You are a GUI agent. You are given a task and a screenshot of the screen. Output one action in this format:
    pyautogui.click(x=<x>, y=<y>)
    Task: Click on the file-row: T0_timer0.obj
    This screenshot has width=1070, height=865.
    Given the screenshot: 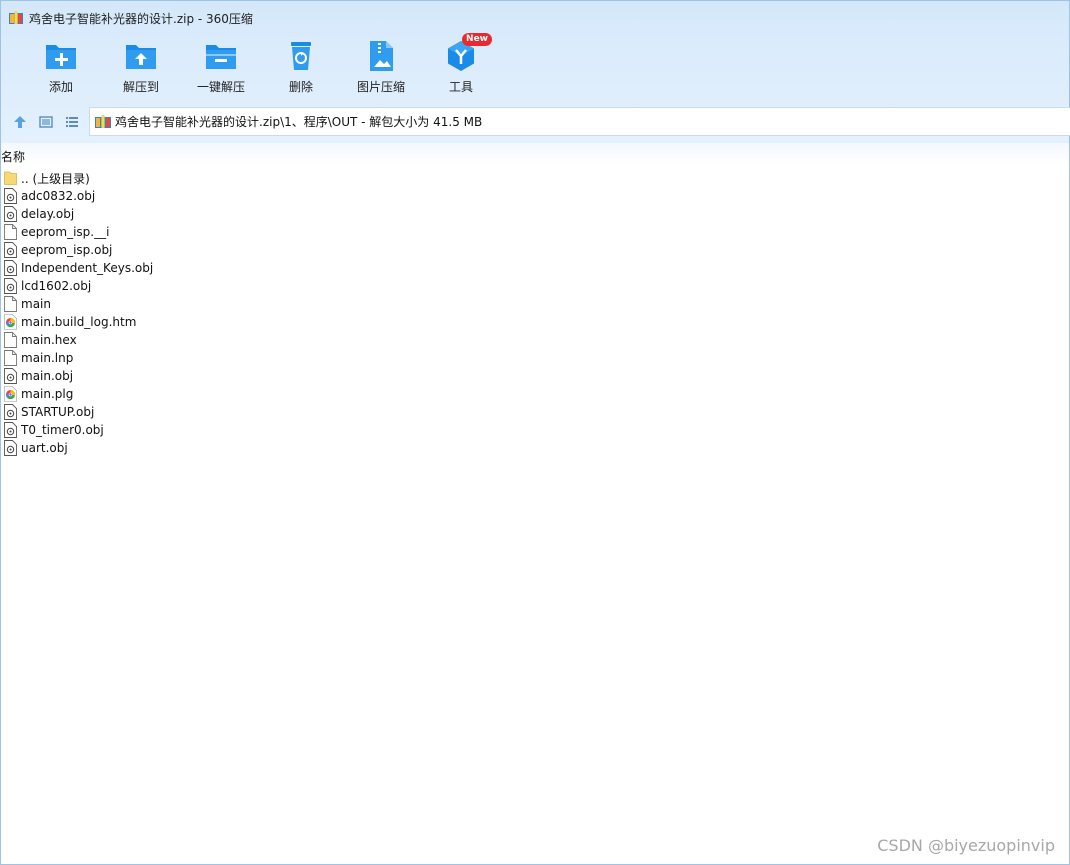 What is the action you would take?
    pyautogui.click(x=78, y=430)
    